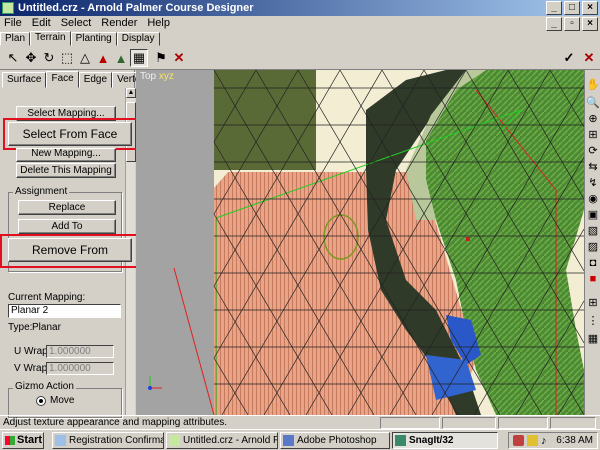  I want to click on menu-select: Select, so click(77, 24).